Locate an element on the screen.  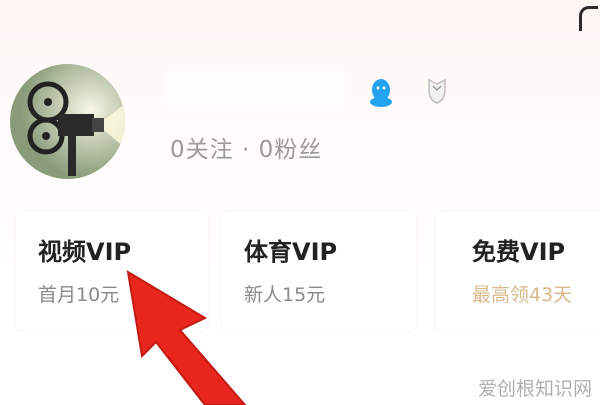
notification-bell-icon is located at coordinates (588, 18).